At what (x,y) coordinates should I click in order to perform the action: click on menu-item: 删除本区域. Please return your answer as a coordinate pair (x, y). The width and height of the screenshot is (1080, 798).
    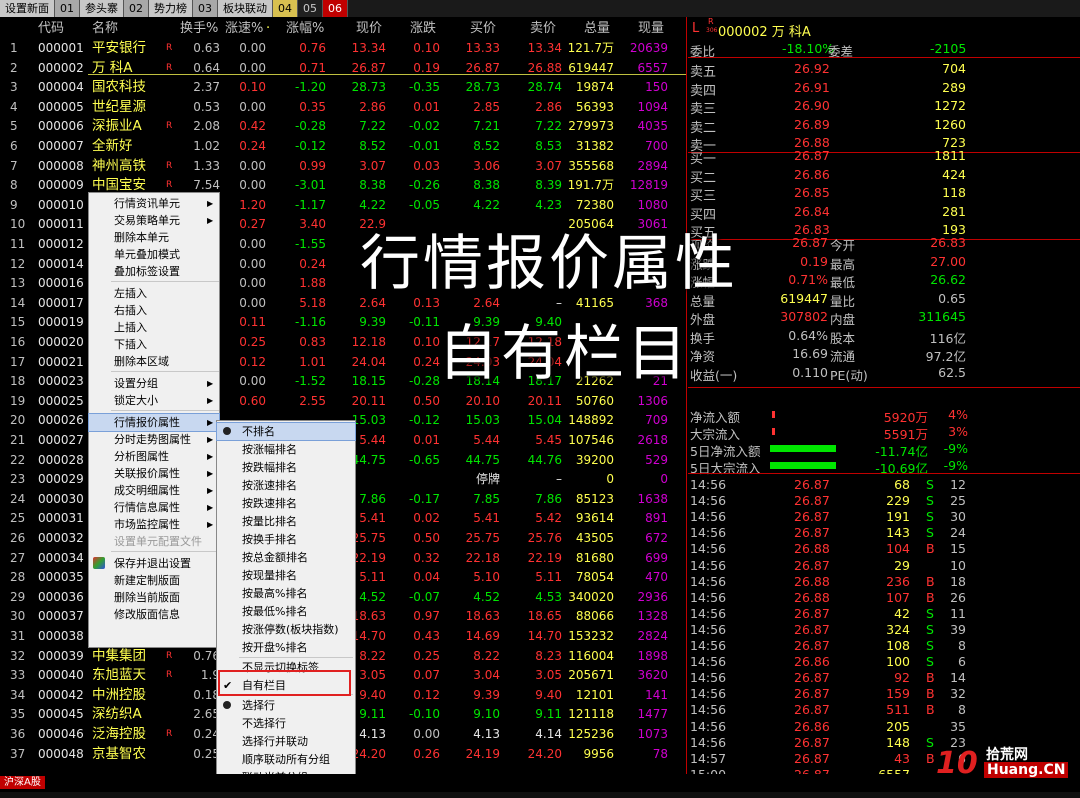
    Looking at the image, I should click on (154, 361).